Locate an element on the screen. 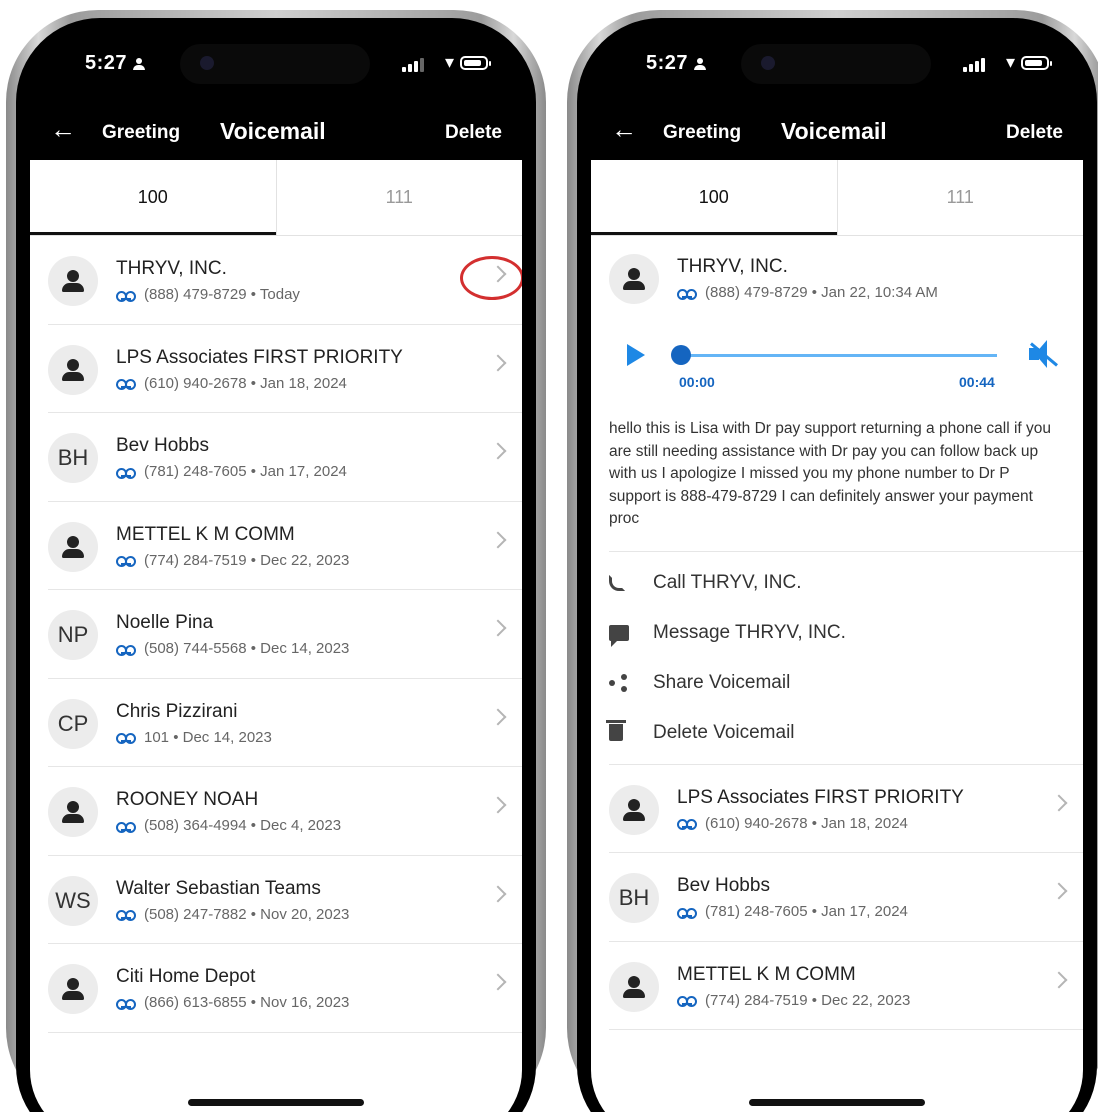  caller-name: Noelle Pina is located at coordinates (165, 622).